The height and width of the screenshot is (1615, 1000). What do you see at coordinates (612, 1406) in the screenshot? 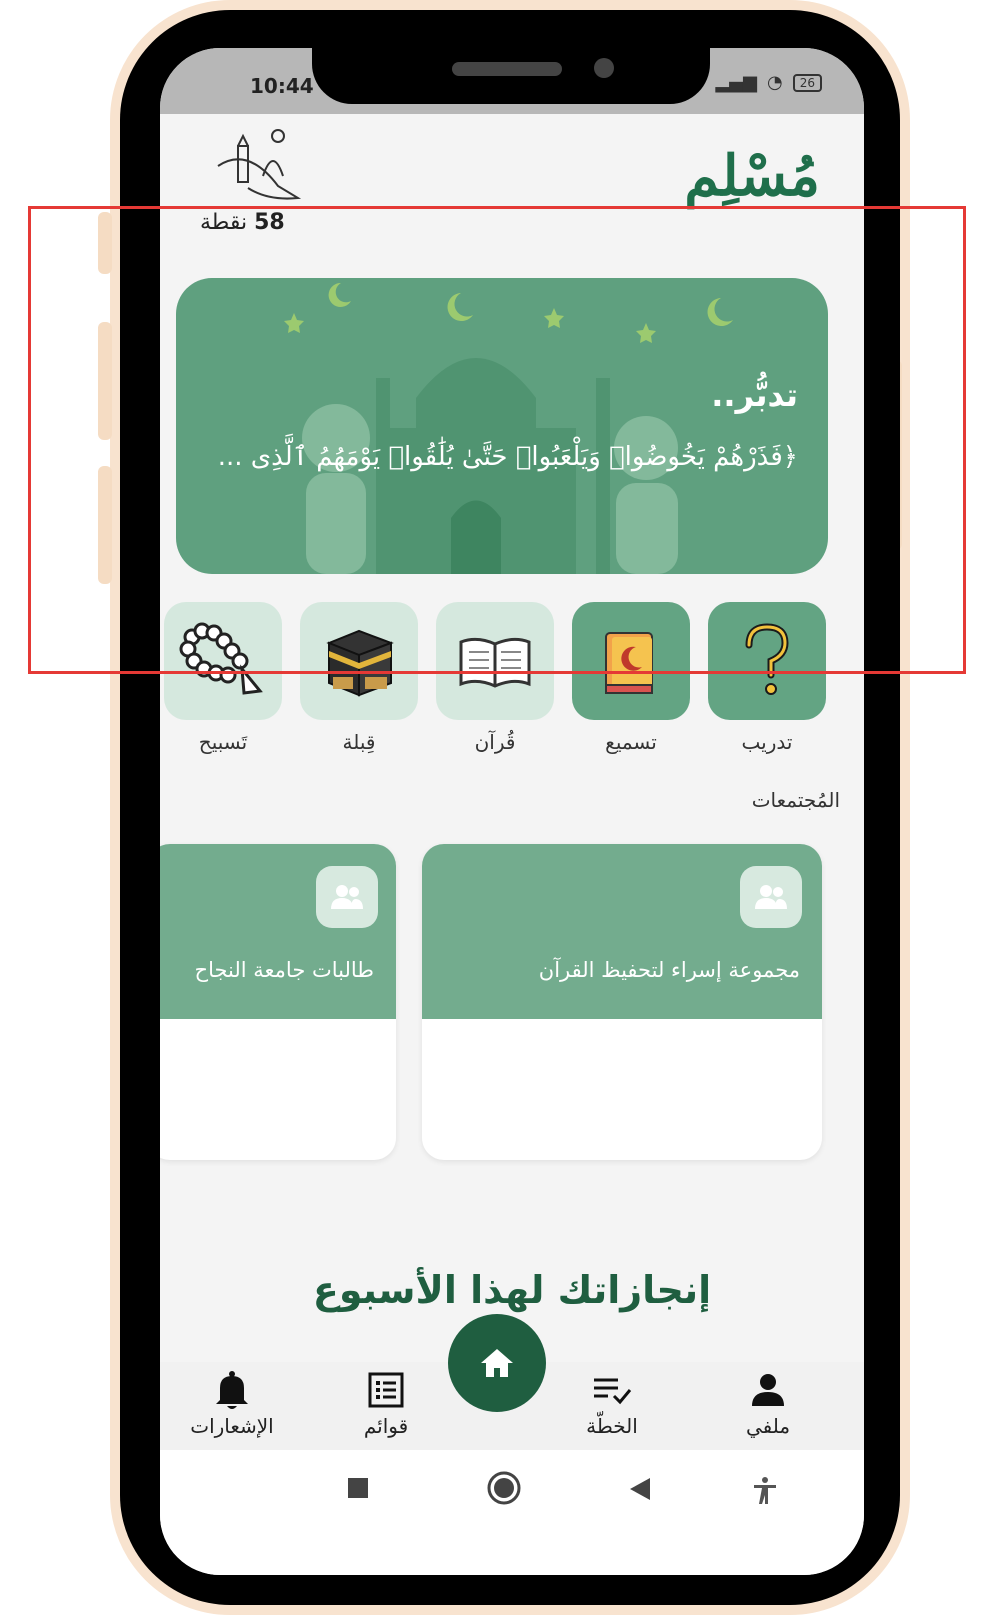
I see `nav-plan: الخطّة` at bounding box center [612, 1406].